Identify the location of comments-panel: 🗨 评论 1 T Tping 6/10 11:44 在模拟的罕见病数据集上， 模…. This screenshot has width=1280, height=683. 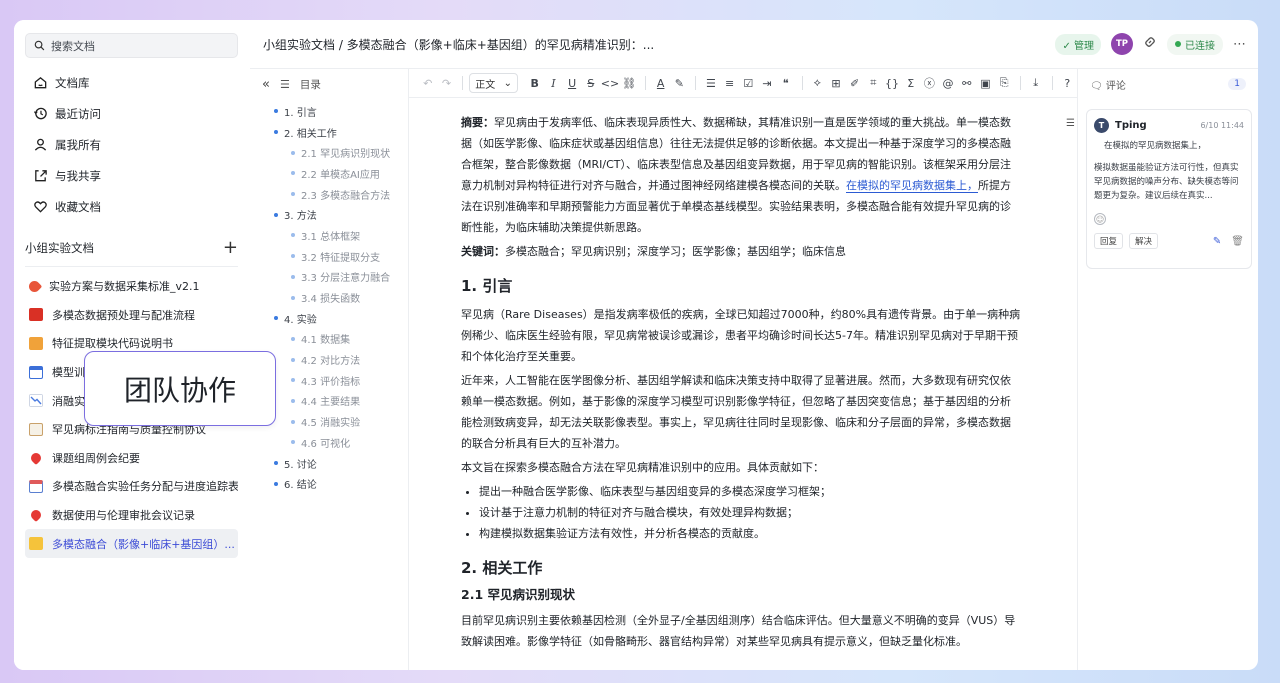
(1167, 369).